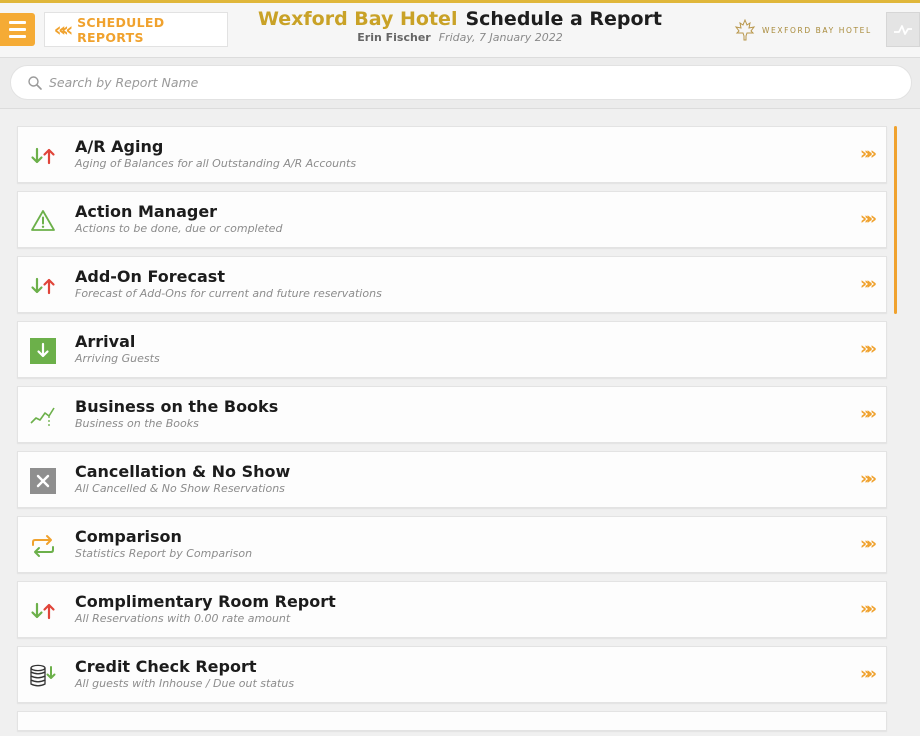  I want to click on search-bar, so click(461, 82).